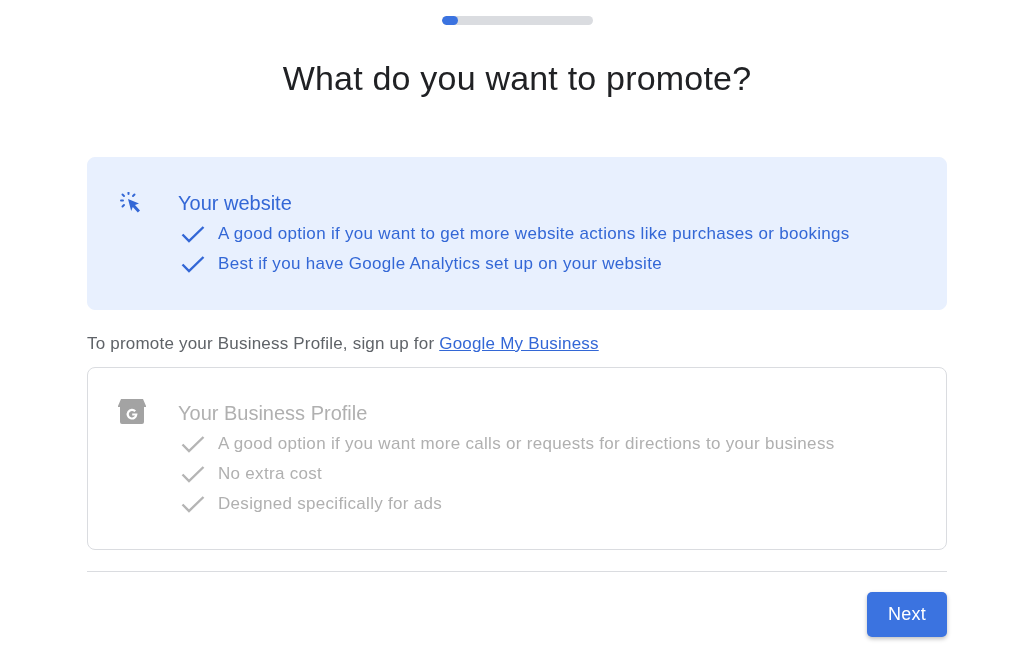  I want to click on option-point: A good option if you want to get more website actions like purchases or bookings, so click(534, 234).